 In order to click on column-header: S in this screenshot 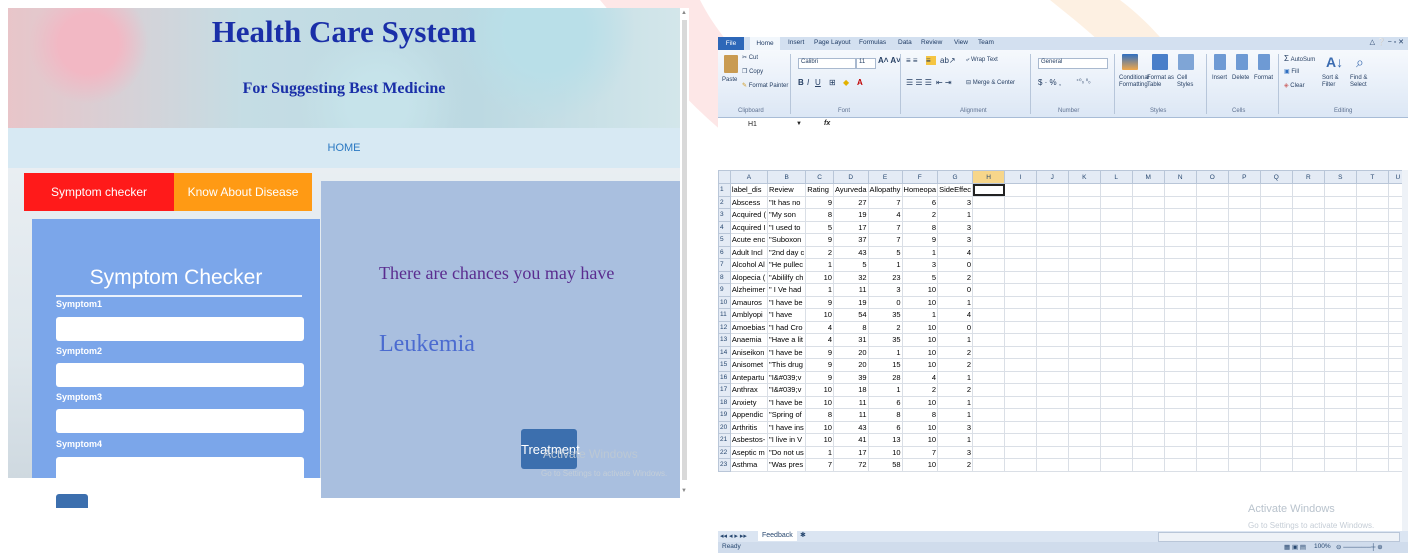, I will do `click(1340, 177)`.